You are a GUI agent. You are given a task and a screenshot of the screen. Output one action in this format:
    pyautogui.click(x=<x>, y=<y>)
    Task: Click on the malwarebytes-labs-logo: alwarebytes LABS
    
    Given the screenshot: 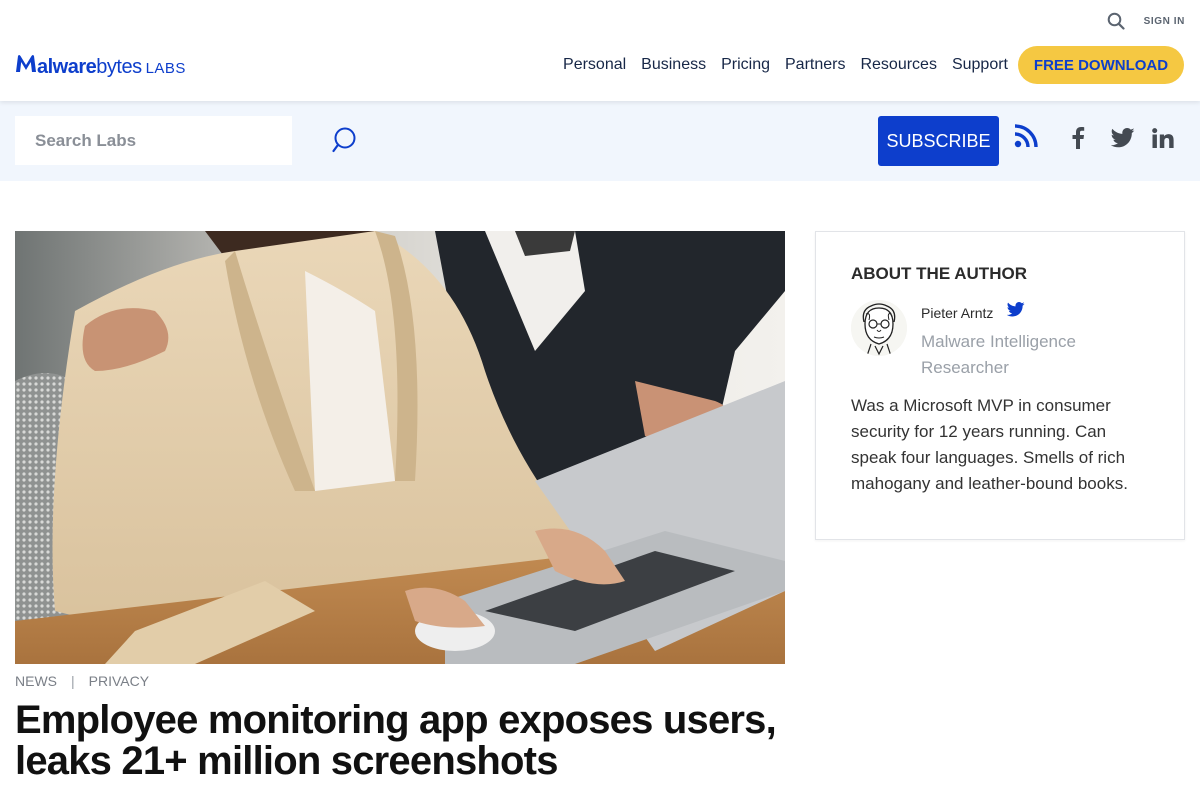 What is the action you would take?
    pyautogui.click(x=100, y=66)
    